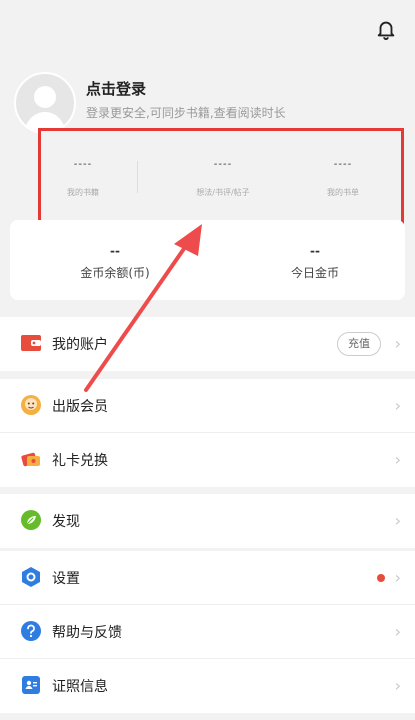 The width and height of the screenshot is (415, 720). What do you see at coordinates (30, 459) in the screenshot?
I see `gift-card-icon` at bounding box center [30, 459].